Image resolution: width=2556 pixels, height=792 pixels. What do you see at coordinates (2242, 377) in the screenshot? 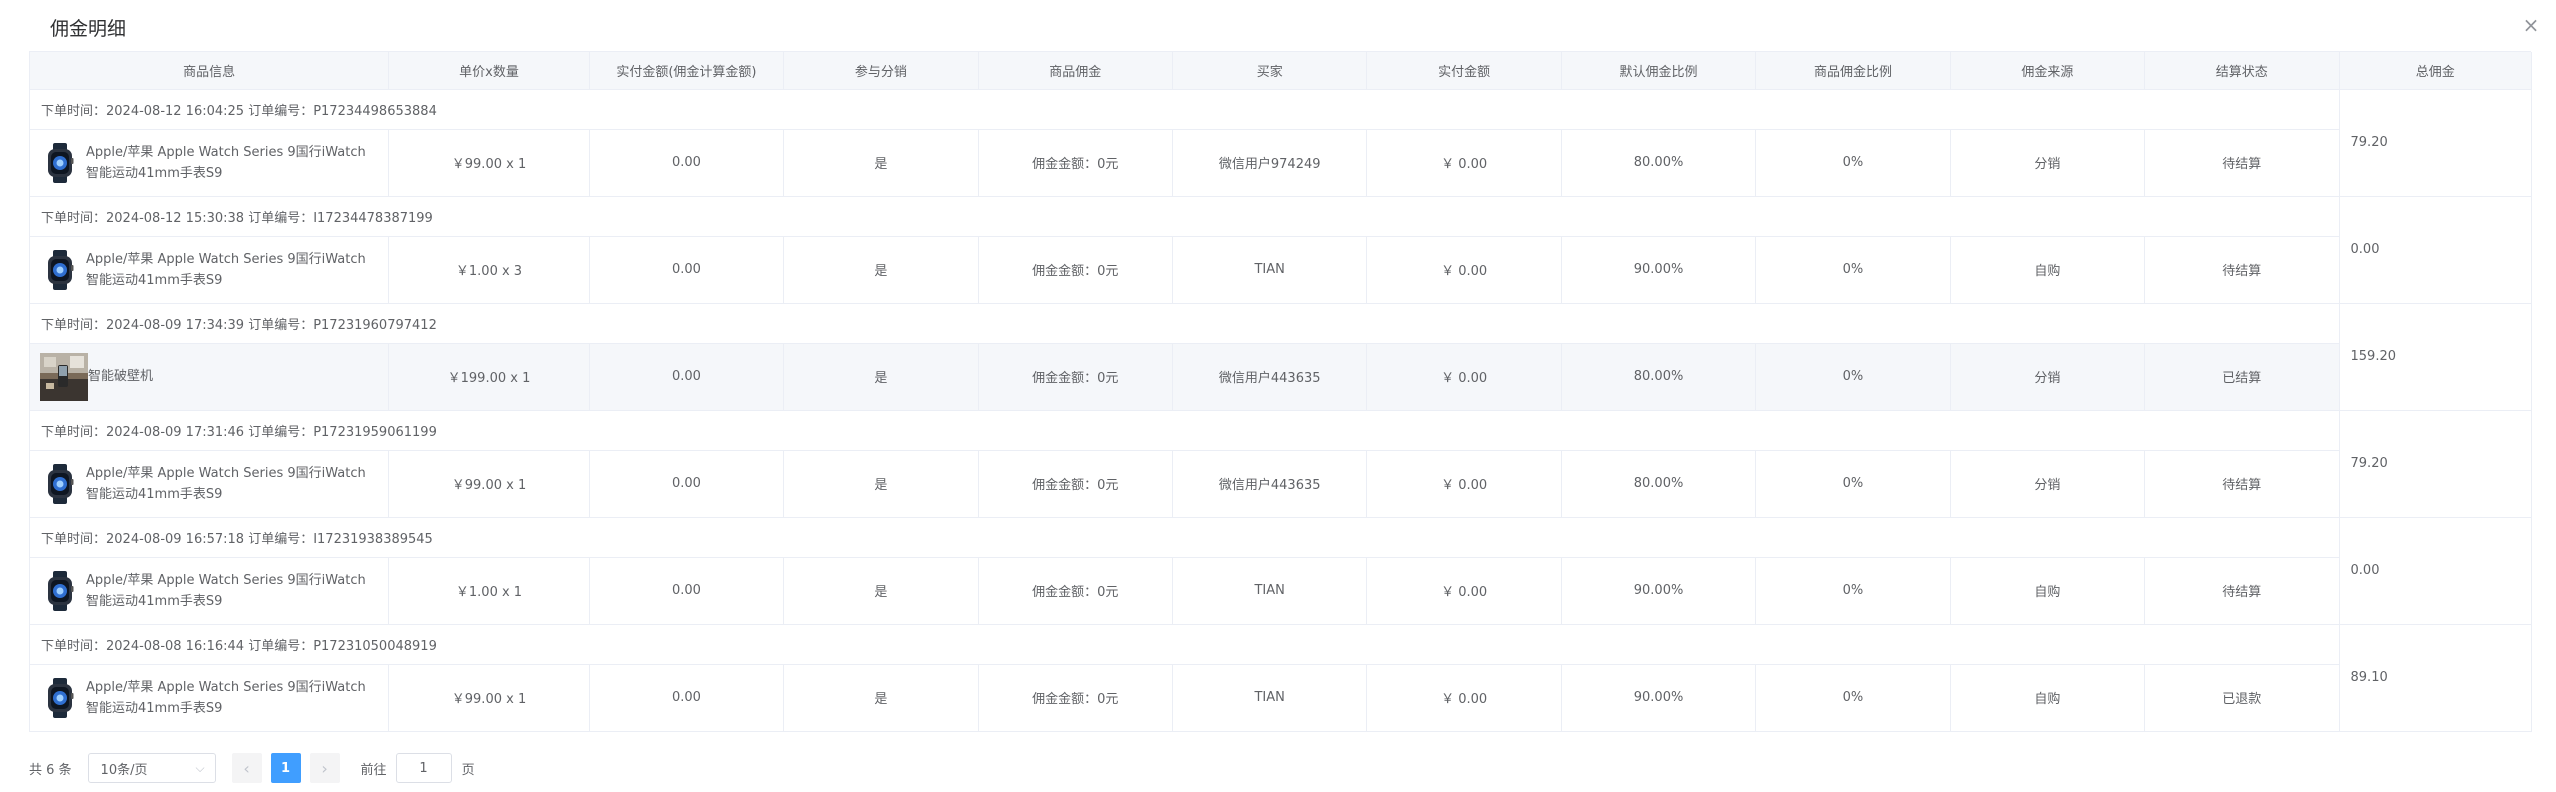
I see `status-cell: 已结算` at bounding box center [2242, 377].